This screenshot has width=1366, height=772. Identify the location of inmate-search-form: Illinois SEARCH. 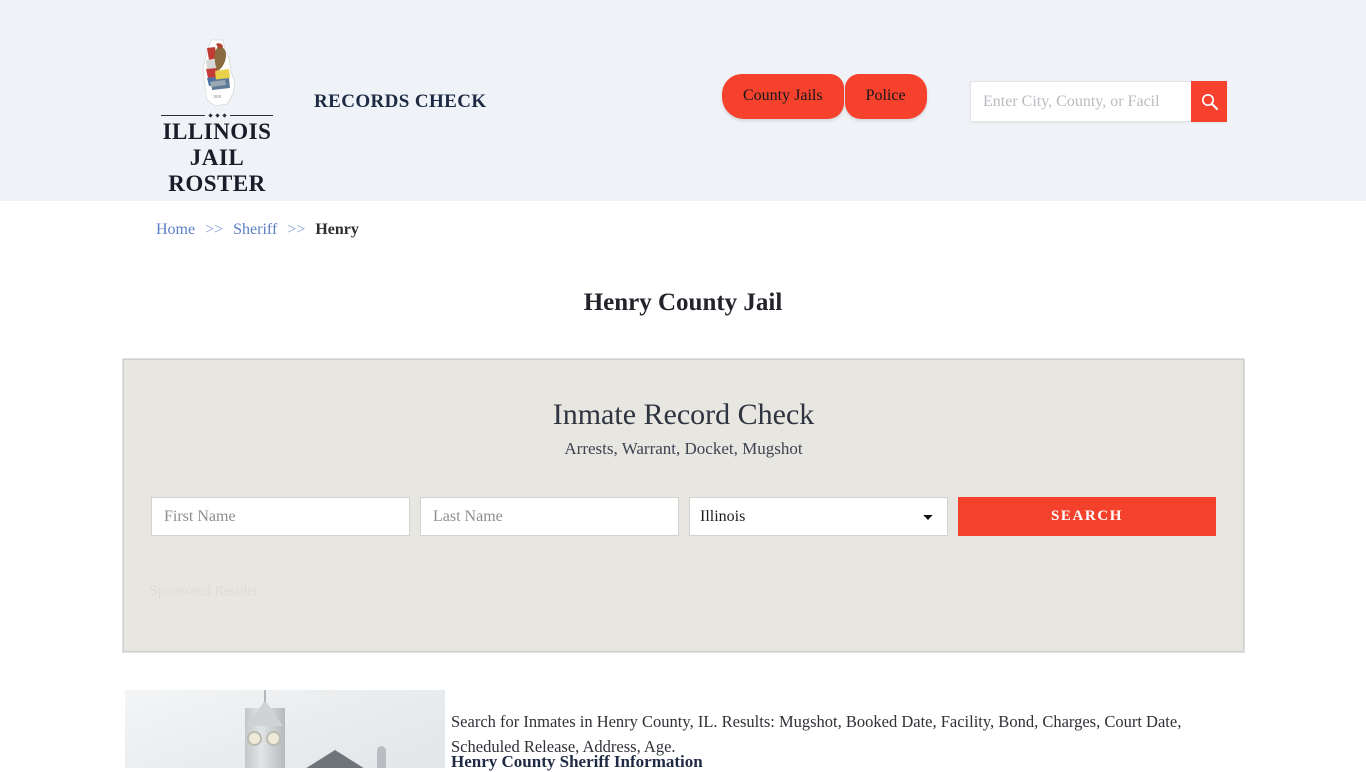
(683, 516).